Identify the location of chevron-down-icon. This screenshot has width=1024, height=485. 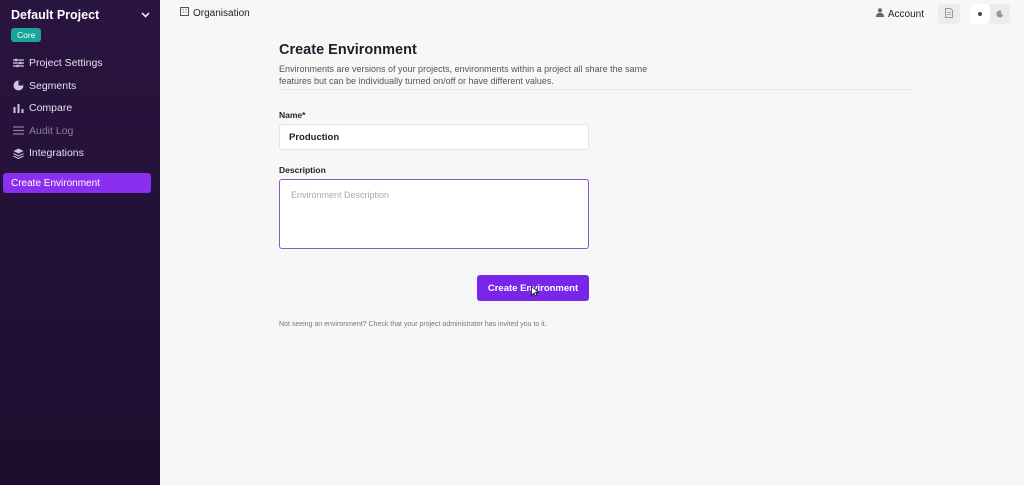
(145, 15).